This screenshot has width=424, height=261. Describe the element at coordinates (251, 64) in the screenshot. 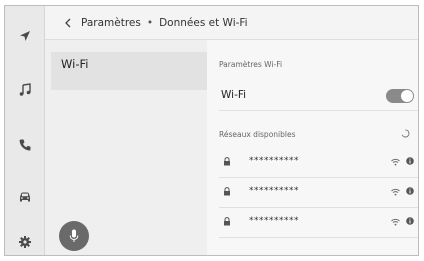

I see `wifi-section-title: Paramètres Wi-Fi` at that location.